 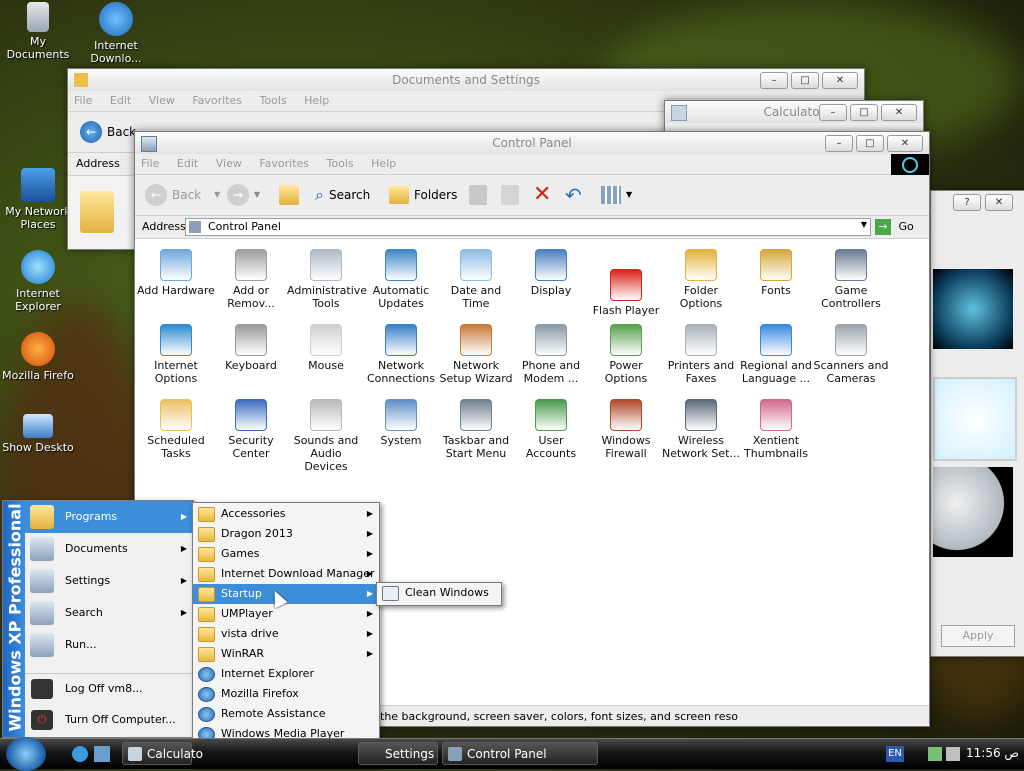 I want to click on start-button, so click(x=26, y=754).